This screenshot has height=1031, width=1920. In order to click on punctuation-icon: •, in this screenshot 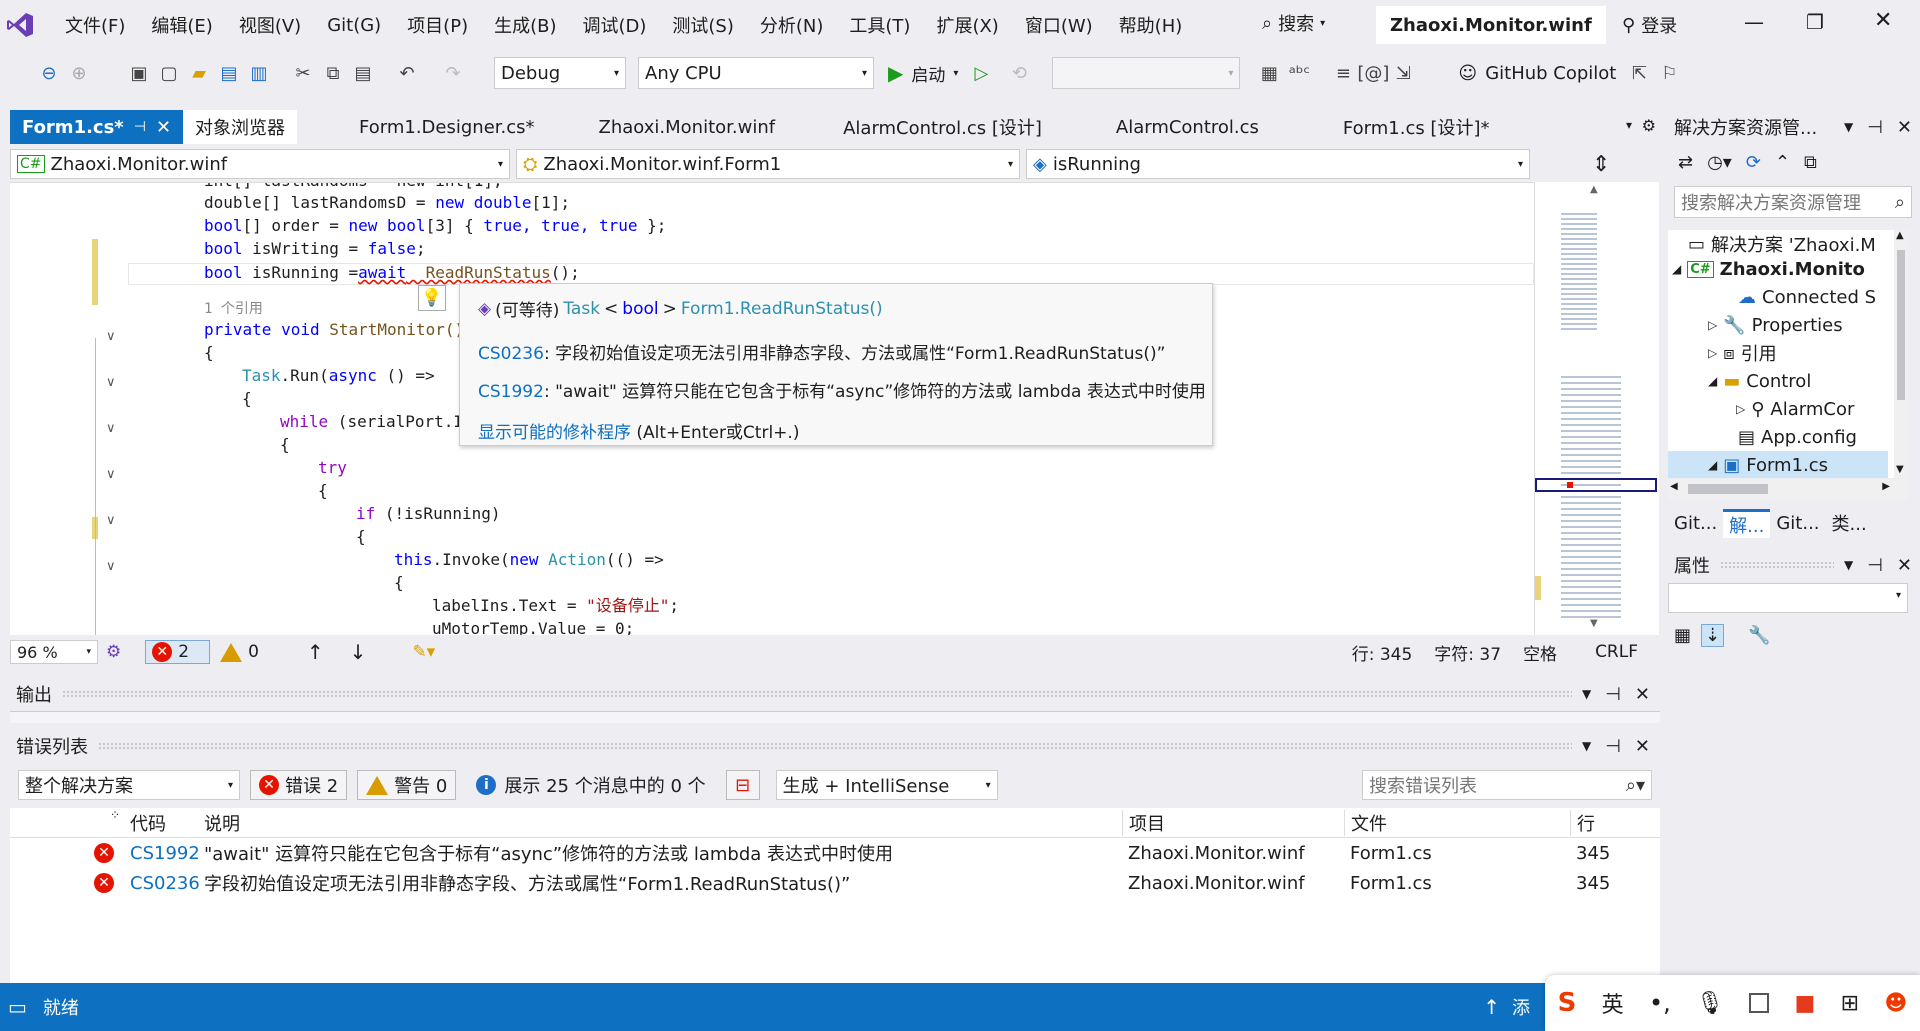, I will do `click(1660, 1003)`.